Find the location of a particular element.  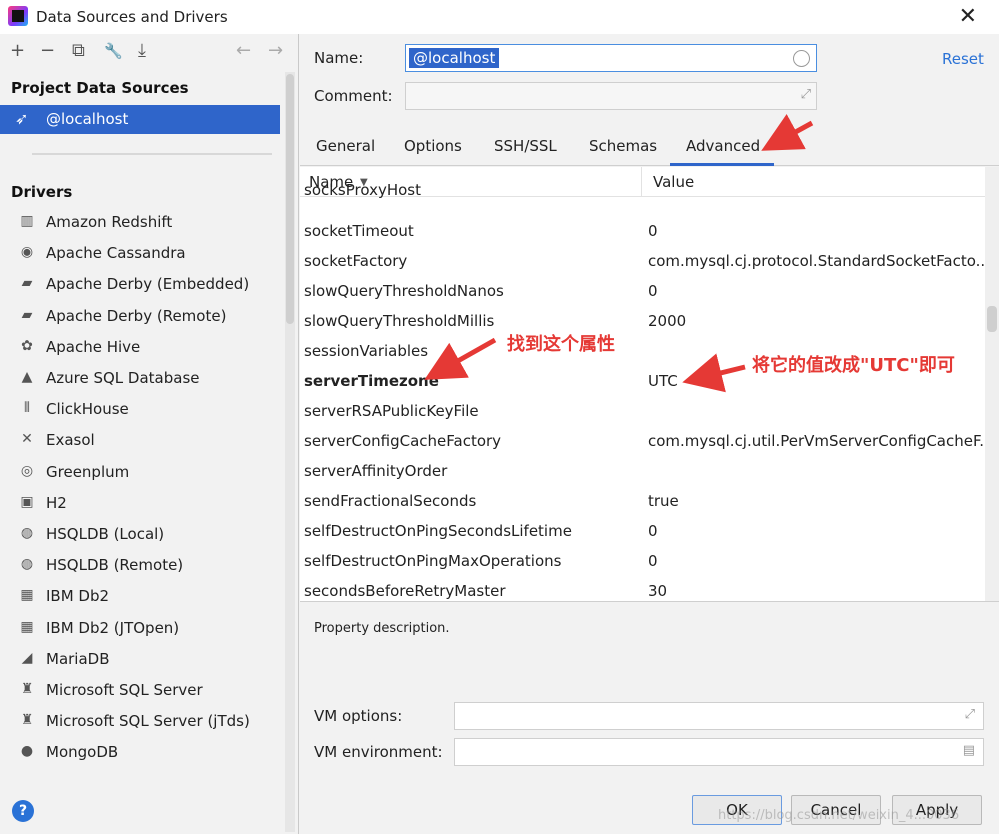

import-icon: ⤓ is located at coordinates (142, 50).